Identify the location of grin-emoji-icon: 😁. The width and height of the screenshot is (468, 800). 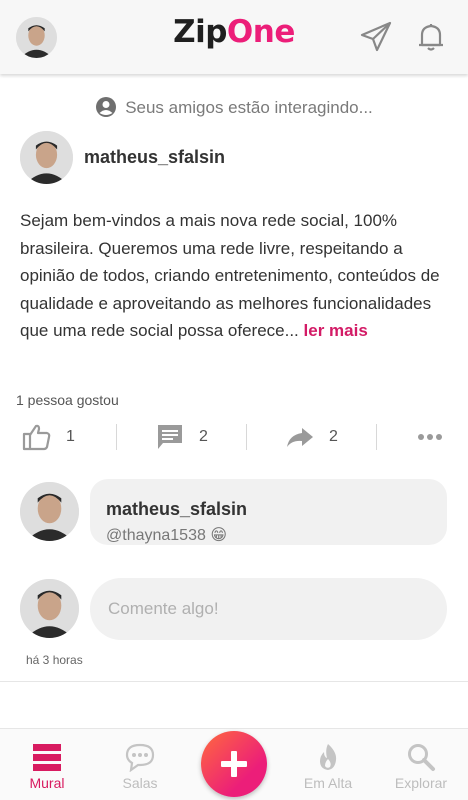
(219, 535).